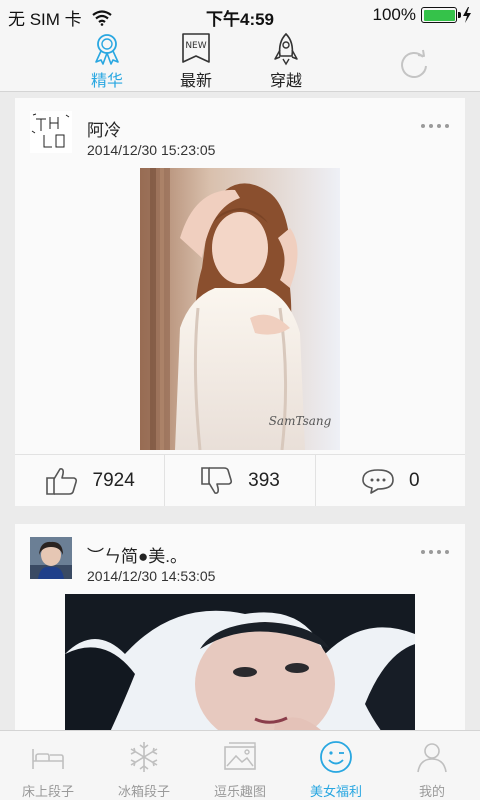 This screenshot has height=800, width=480. Describe the element at coordinates (336, 757) in the screenshot. I see `smiley-icon` at that location.